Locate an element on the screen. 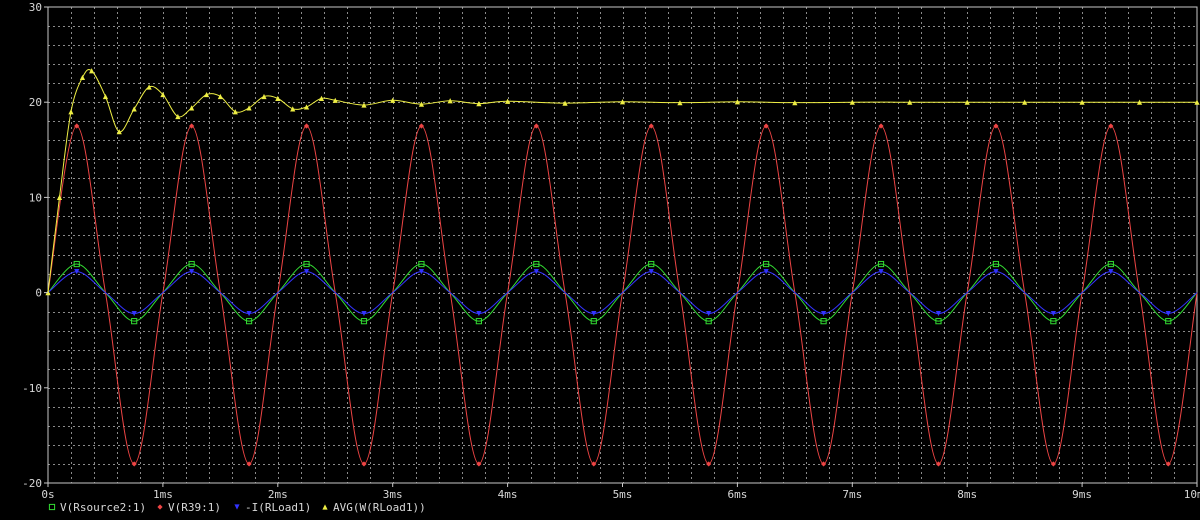  legend-label: V(R39:1) is located at coordinates (194, 507).